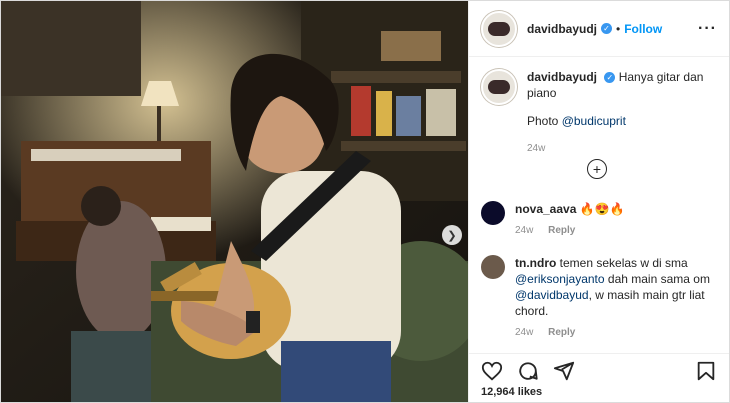  Describe the element at coordinates (597, 169) in the screenshot. I see `add-comment-icon: +` at that location.